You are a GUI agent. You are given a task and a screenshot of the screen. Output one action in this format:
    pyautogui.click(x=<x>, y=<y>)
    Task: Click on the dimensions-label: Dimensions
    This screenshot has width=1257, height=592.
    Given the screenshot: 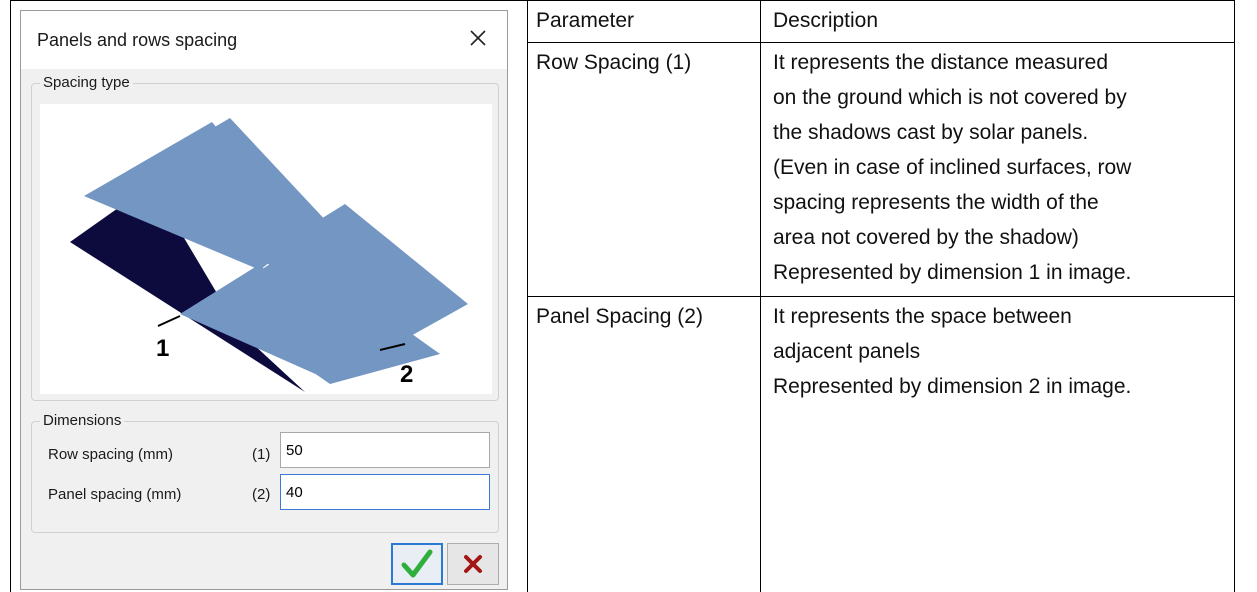 What is the action you would take?
    pyautogui.click(x=82, y=420)
    